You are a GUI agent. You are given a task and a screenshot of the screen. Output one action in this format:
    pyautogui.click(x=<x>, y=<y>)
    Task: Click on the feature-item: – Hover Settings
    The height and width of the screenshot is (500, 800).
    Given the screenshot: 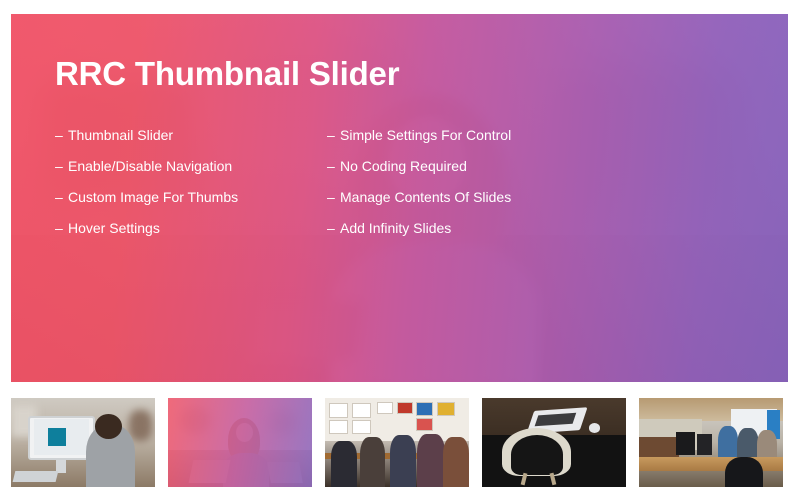 What is the action you would take?
    pyautogui.click(x=191, y=228)
    